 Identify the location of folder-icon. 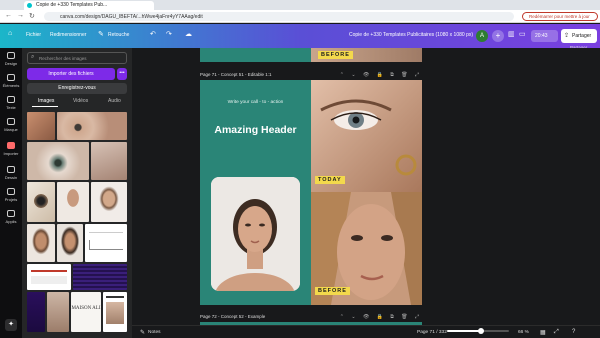
(11, 191).